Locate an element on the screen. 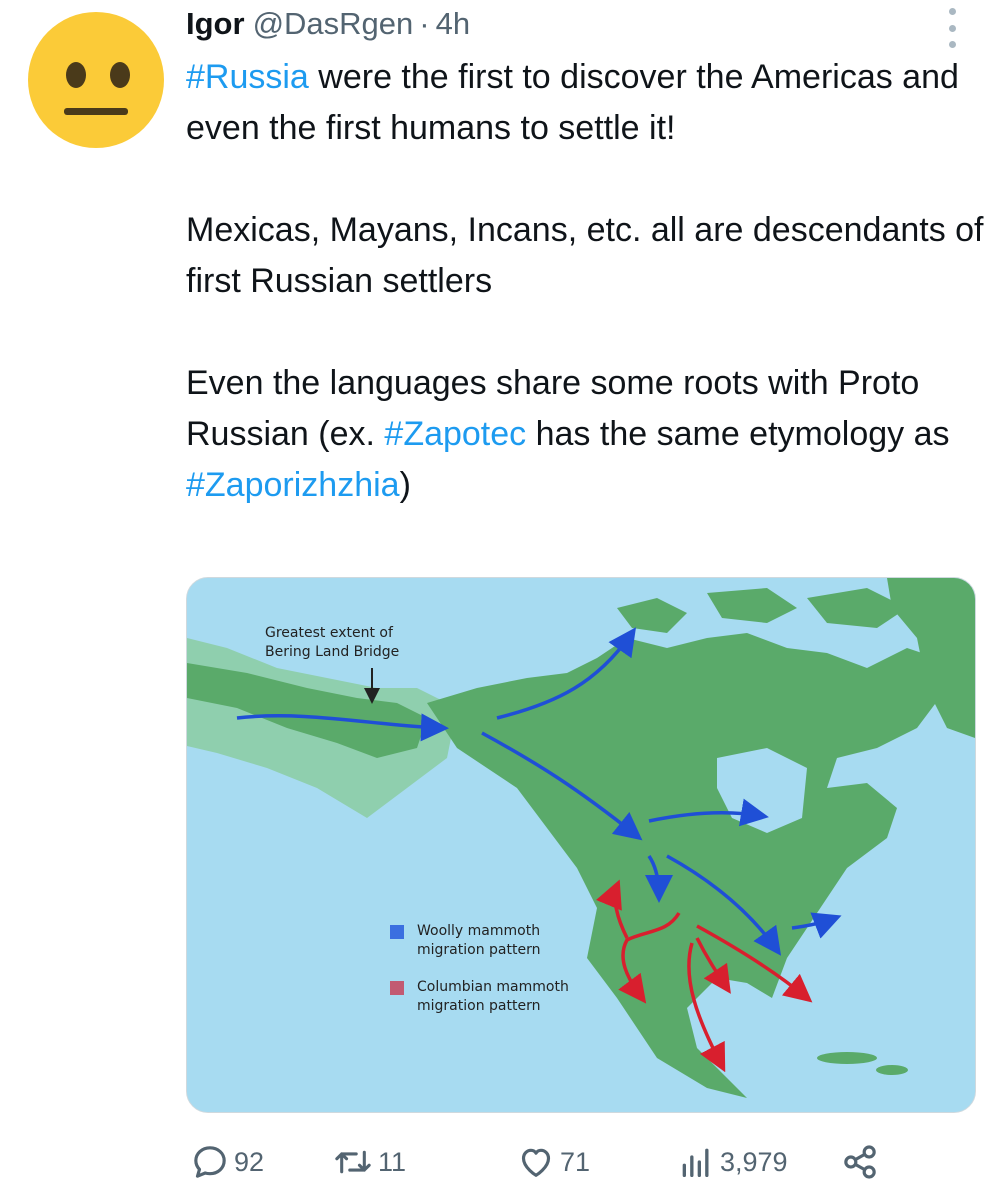 This screenshot has width=1002, height=1200. hashtag-russia: #Russia is located at coordinates (247, 77).